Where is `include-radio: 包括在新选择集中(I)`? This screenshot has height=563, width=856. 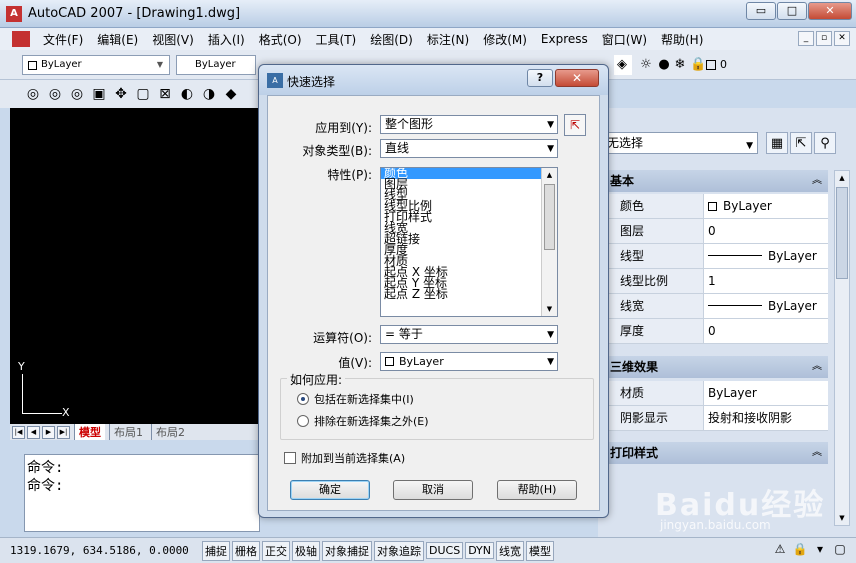
include-radio: 包括在新选择集中(I) is located at coordinates (355, 399).